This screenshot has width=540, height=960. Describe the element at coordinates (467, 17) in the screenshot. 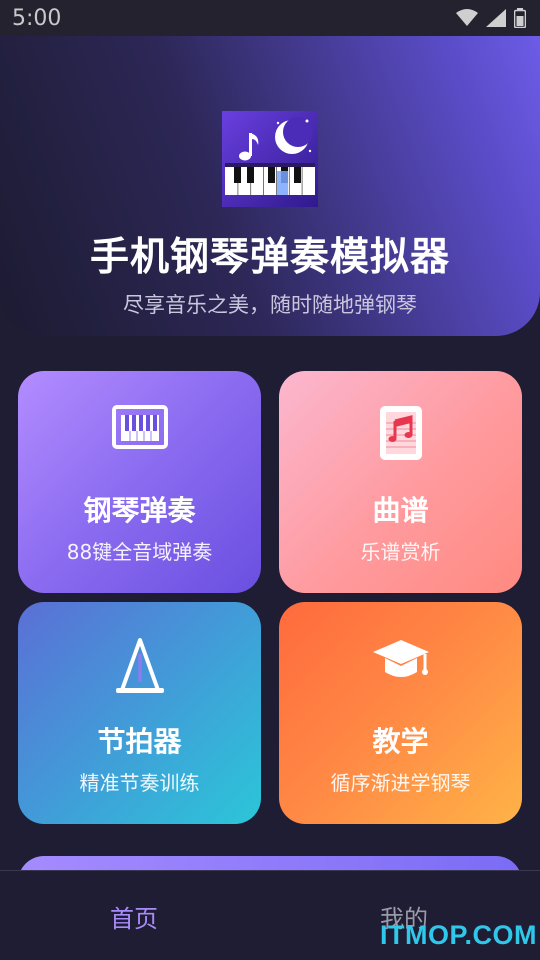

I see `wifi-icon` at that location.